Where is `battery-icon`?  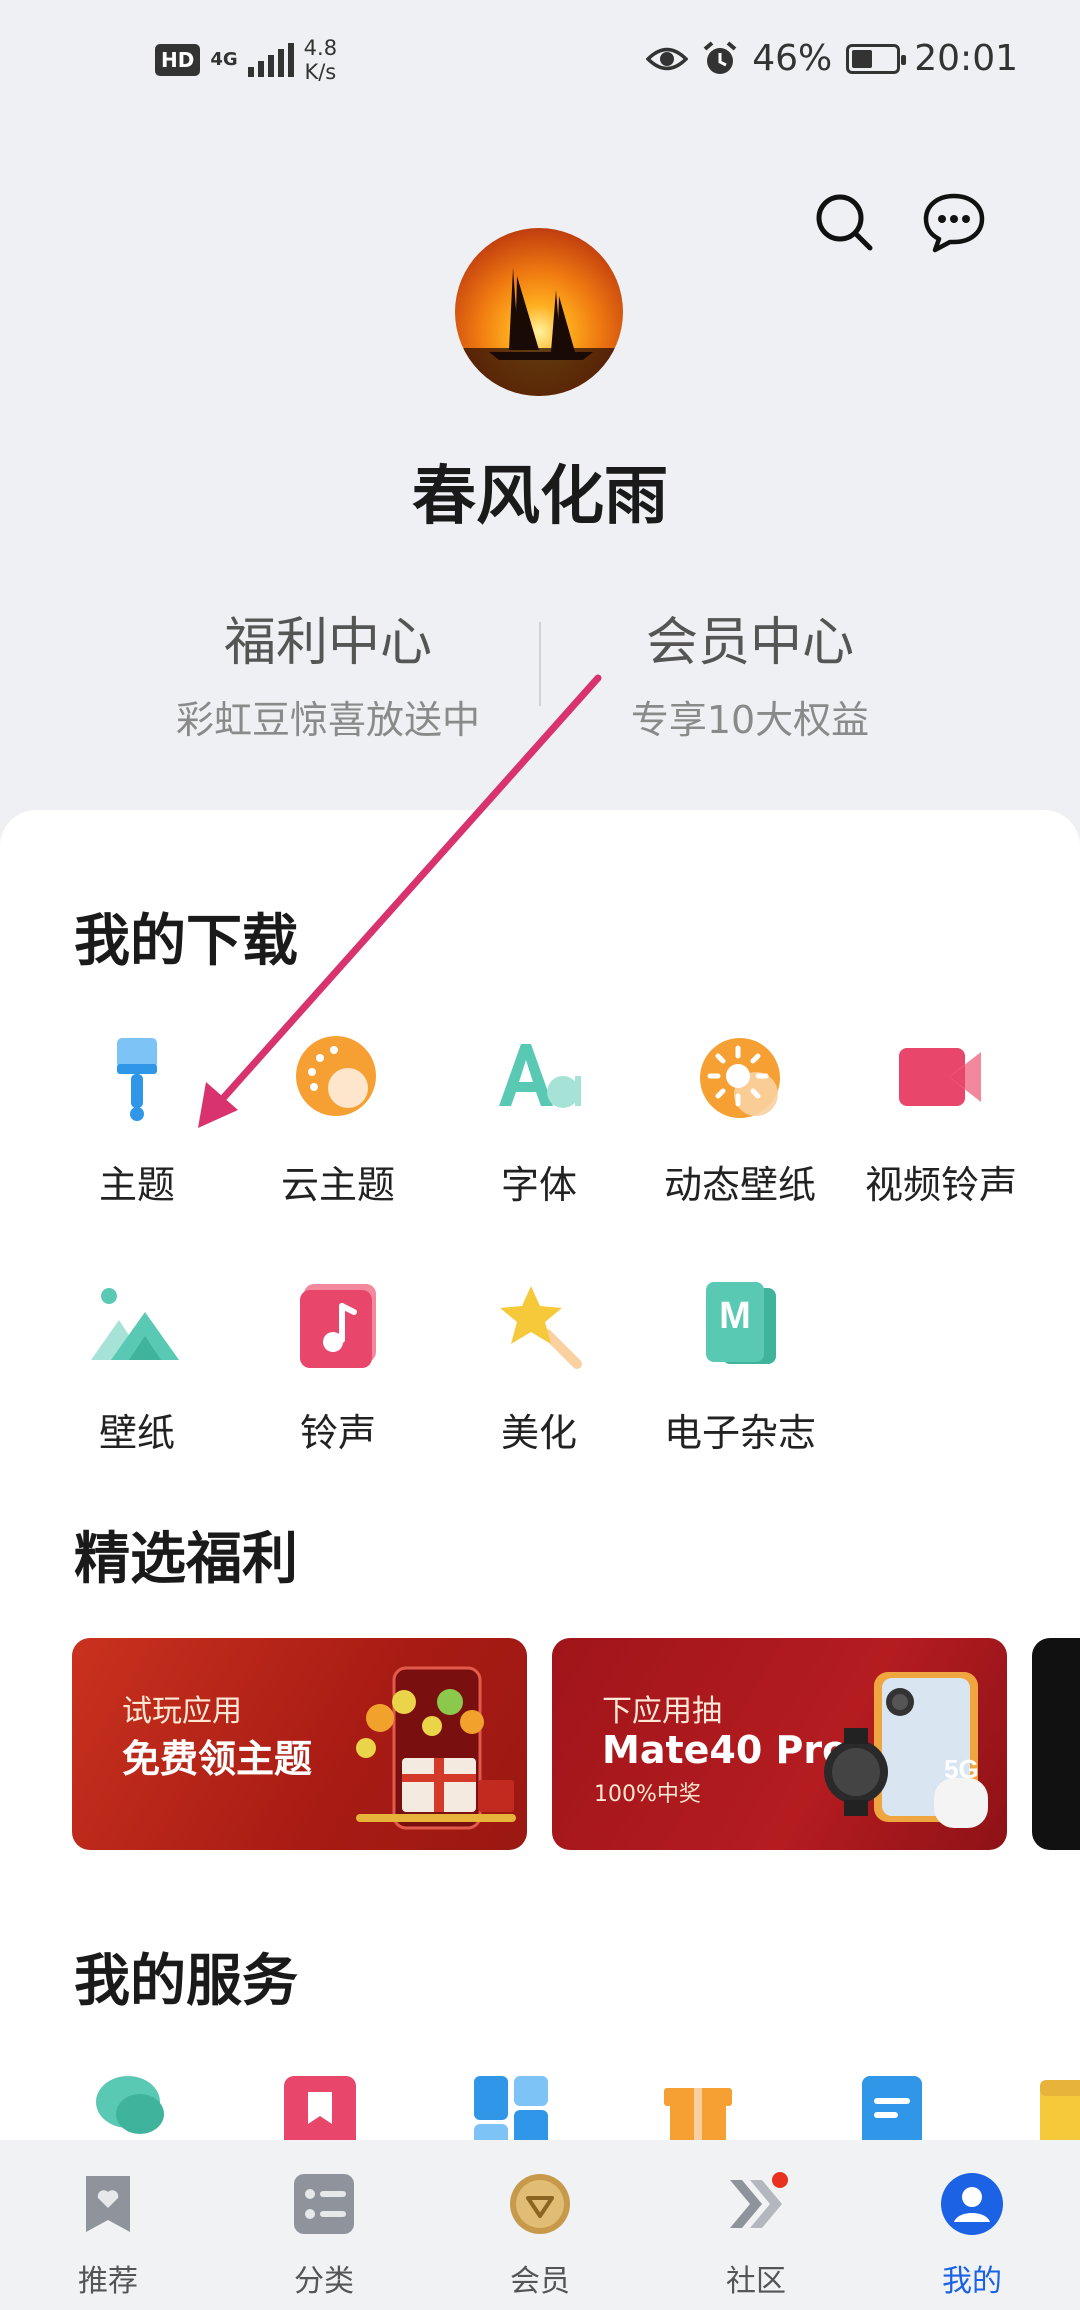
battery-icon is located at coordinates (876, 58).